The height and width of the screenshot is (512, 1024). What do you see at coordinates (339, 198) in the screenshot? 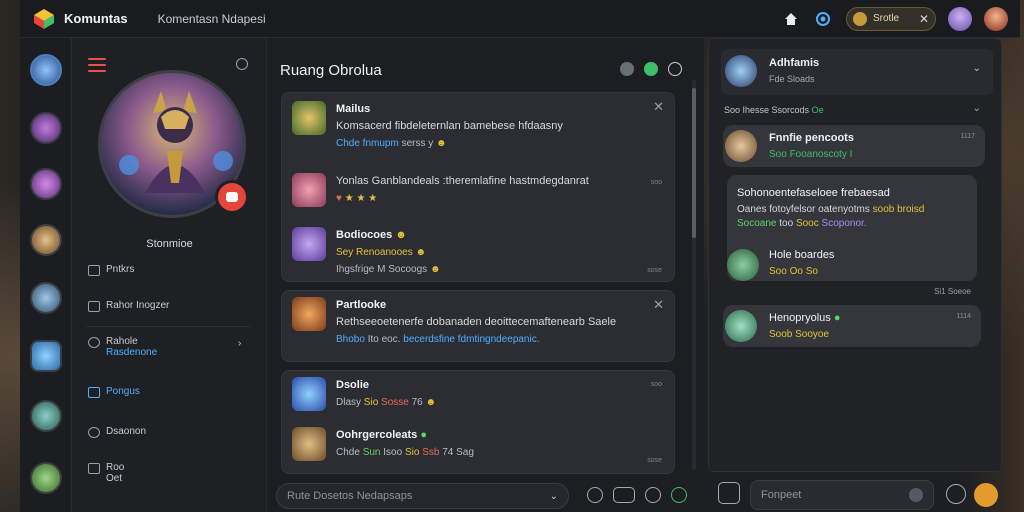
I see `heart-icon: ♥` at bounding box center [339, 198].